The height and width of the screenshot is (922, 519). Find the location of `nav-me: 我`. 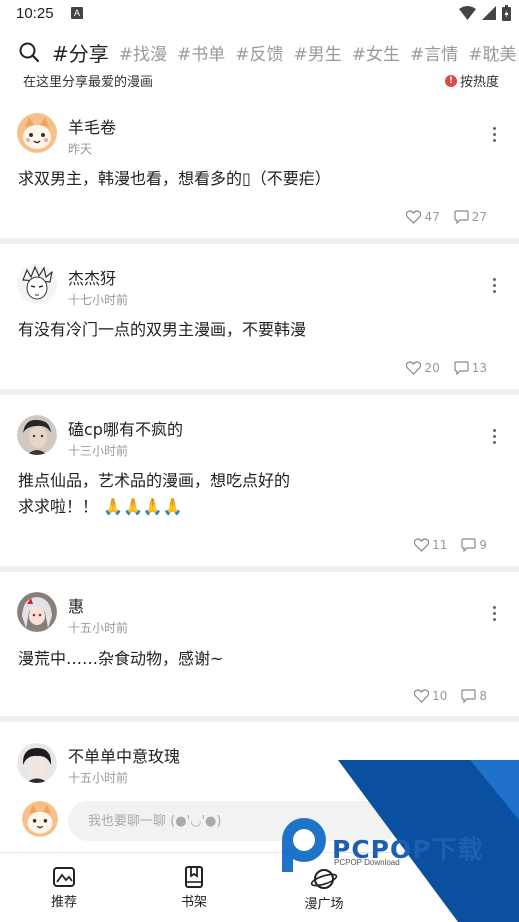

nav-me: 我 is located at coordinates (454, 887).